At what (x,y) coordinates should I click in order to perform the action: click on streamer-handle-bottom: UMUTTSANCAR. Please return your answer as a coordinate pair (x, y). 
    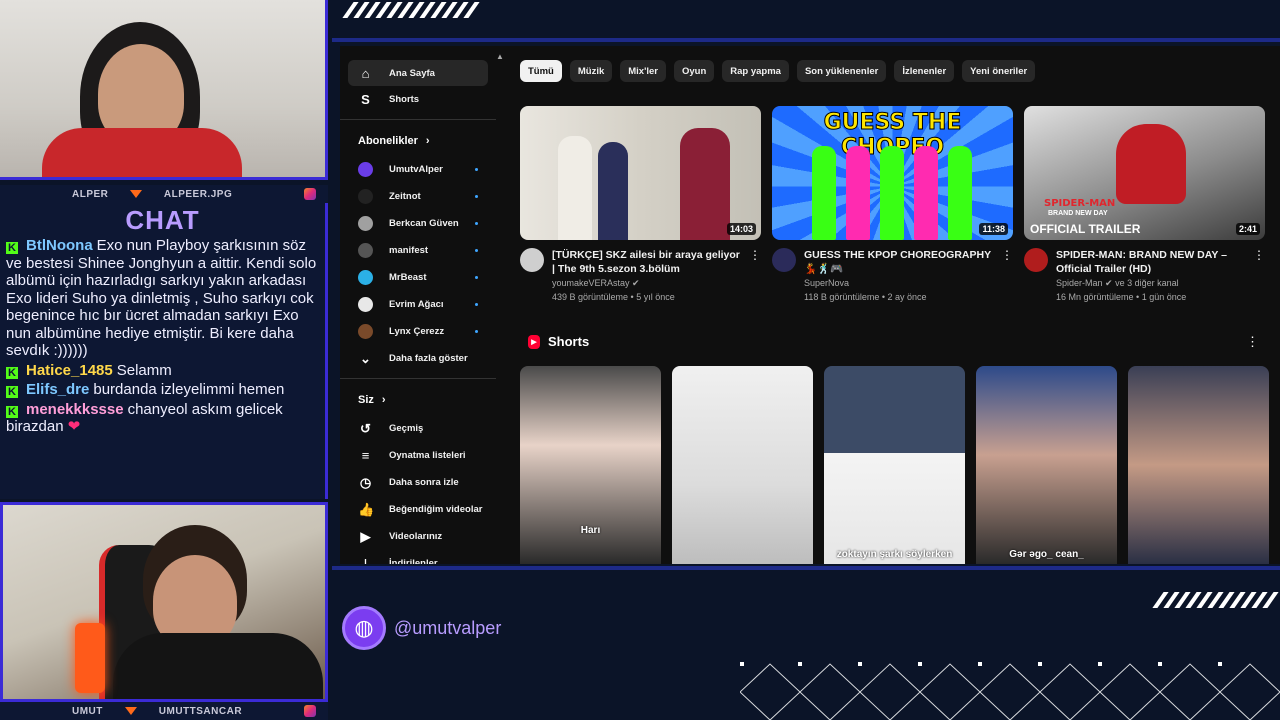
    Looking at the image, I should click on (200, 711).